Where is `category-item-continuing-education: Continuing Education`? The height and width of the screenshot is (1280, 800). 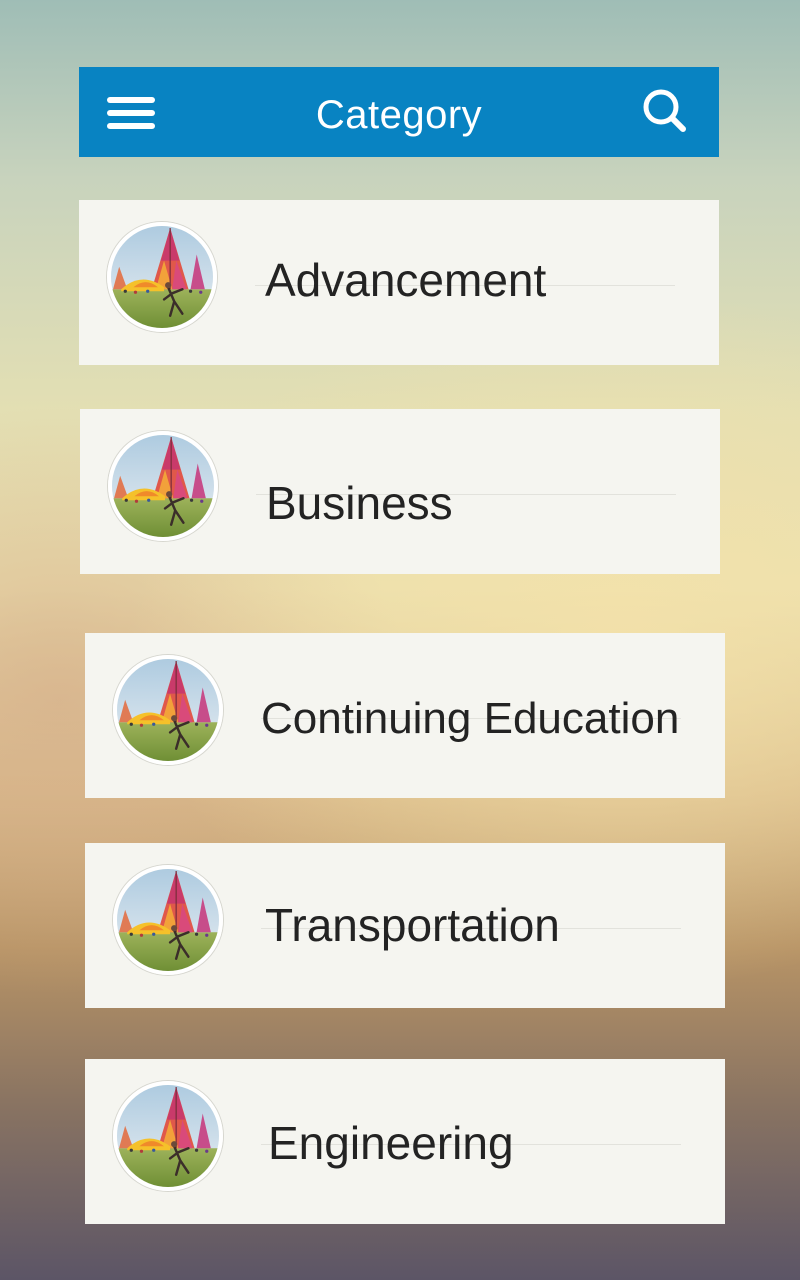 category-item-continuing-education: Continuing Education is located at coordinates (405, 715).